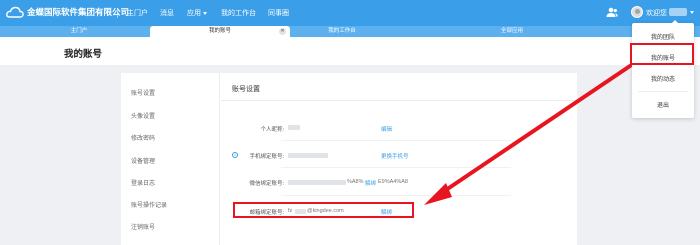 The width and height of the screenshot is (700, 245). What do you see at coordinates (393, 182) in the screenshot?
I see `wechat-value-tail: E9%A4%A8` at bounding box center [393, 182].